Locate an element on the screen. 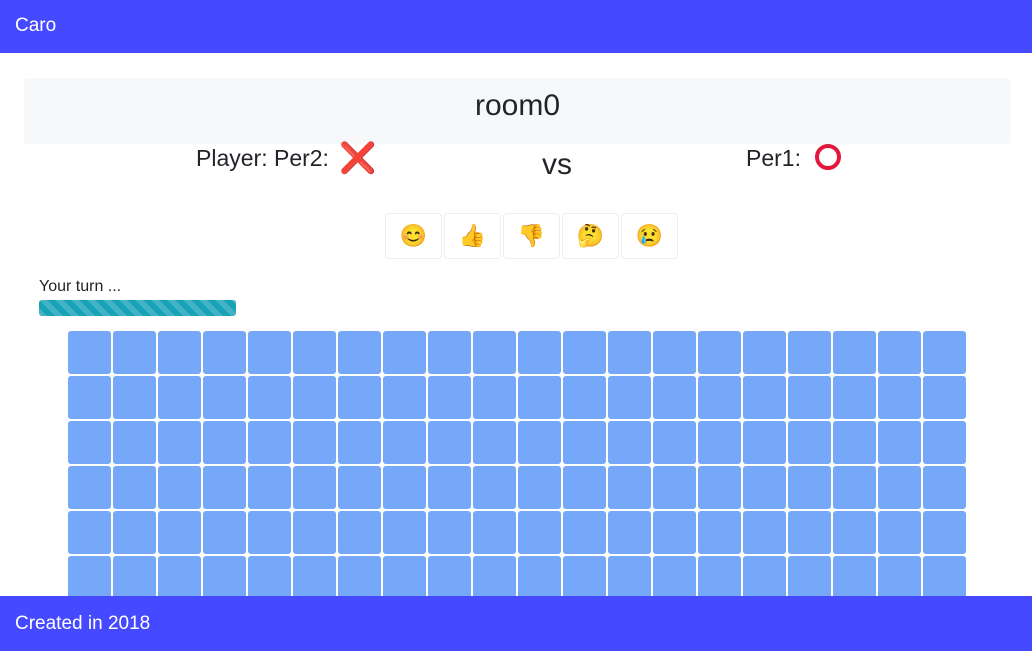  reaction-crying-button: 😢 is located at coordinates (649, 236).